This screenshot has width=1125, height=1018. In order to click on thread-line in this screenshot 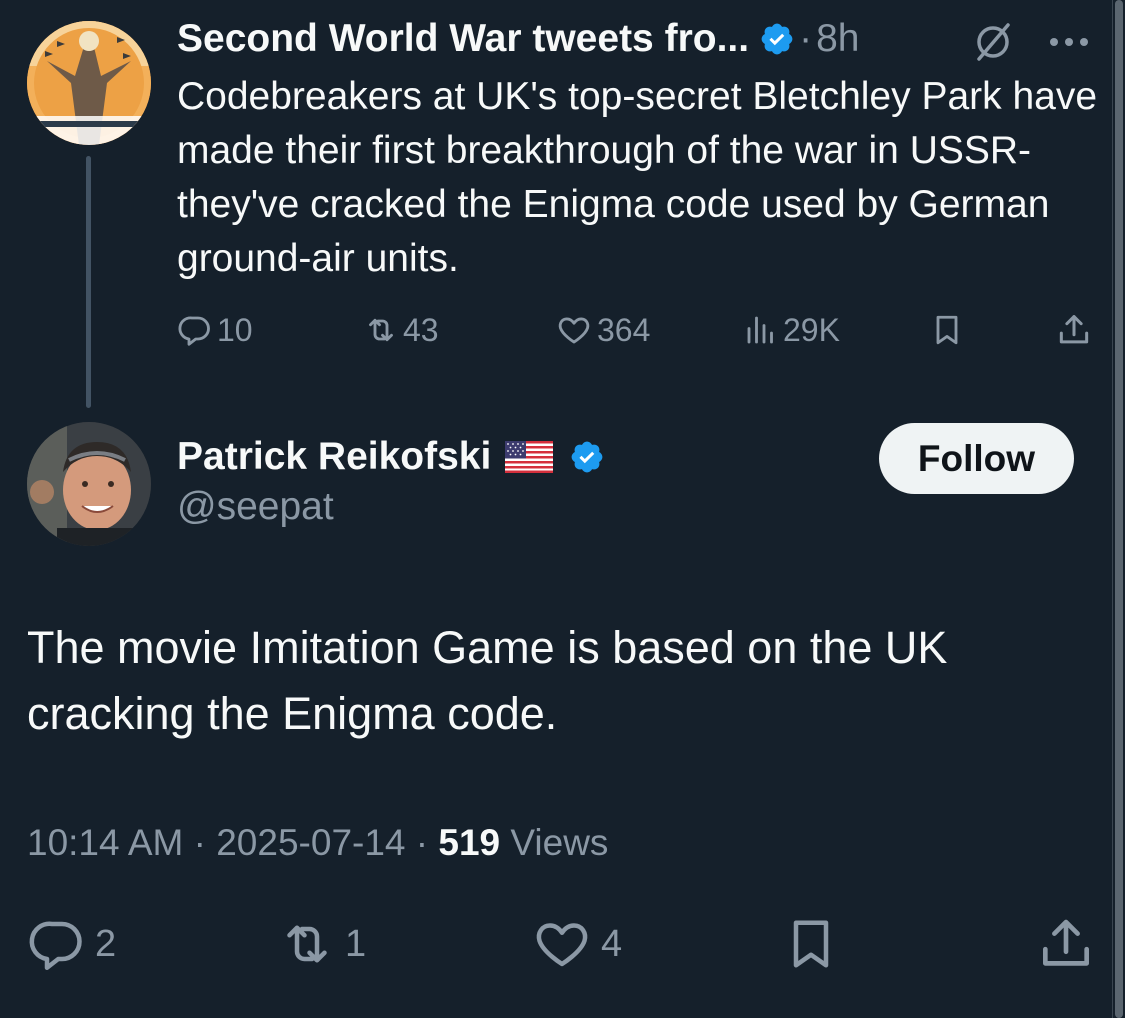, I will do `click(88, 282)`.